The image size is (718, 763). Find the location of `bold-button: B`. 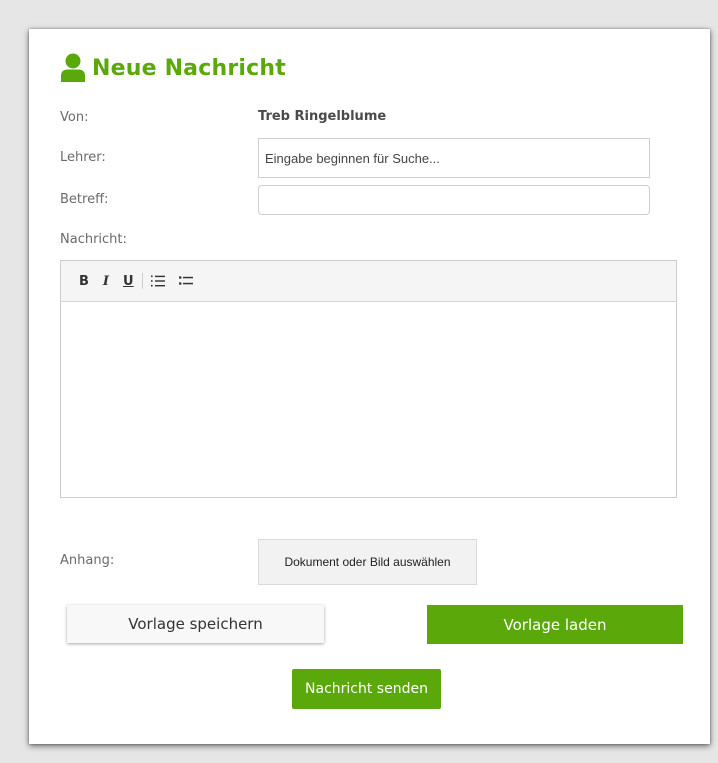

bold-button: B is located at coordinates (84, 281).